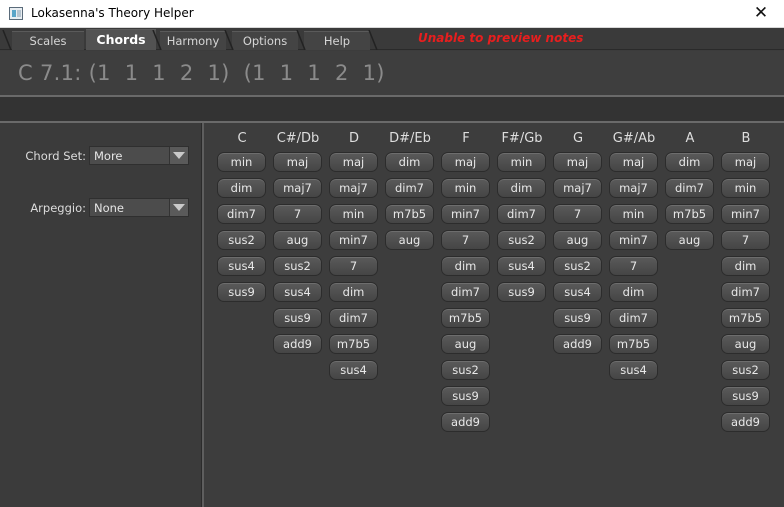 The height and width of the screenshot is (507, 784). What do you see at coordinates (109, 208) in the screenshot?
I see `arpeggio-value: None` at bounding box center [109, 208].